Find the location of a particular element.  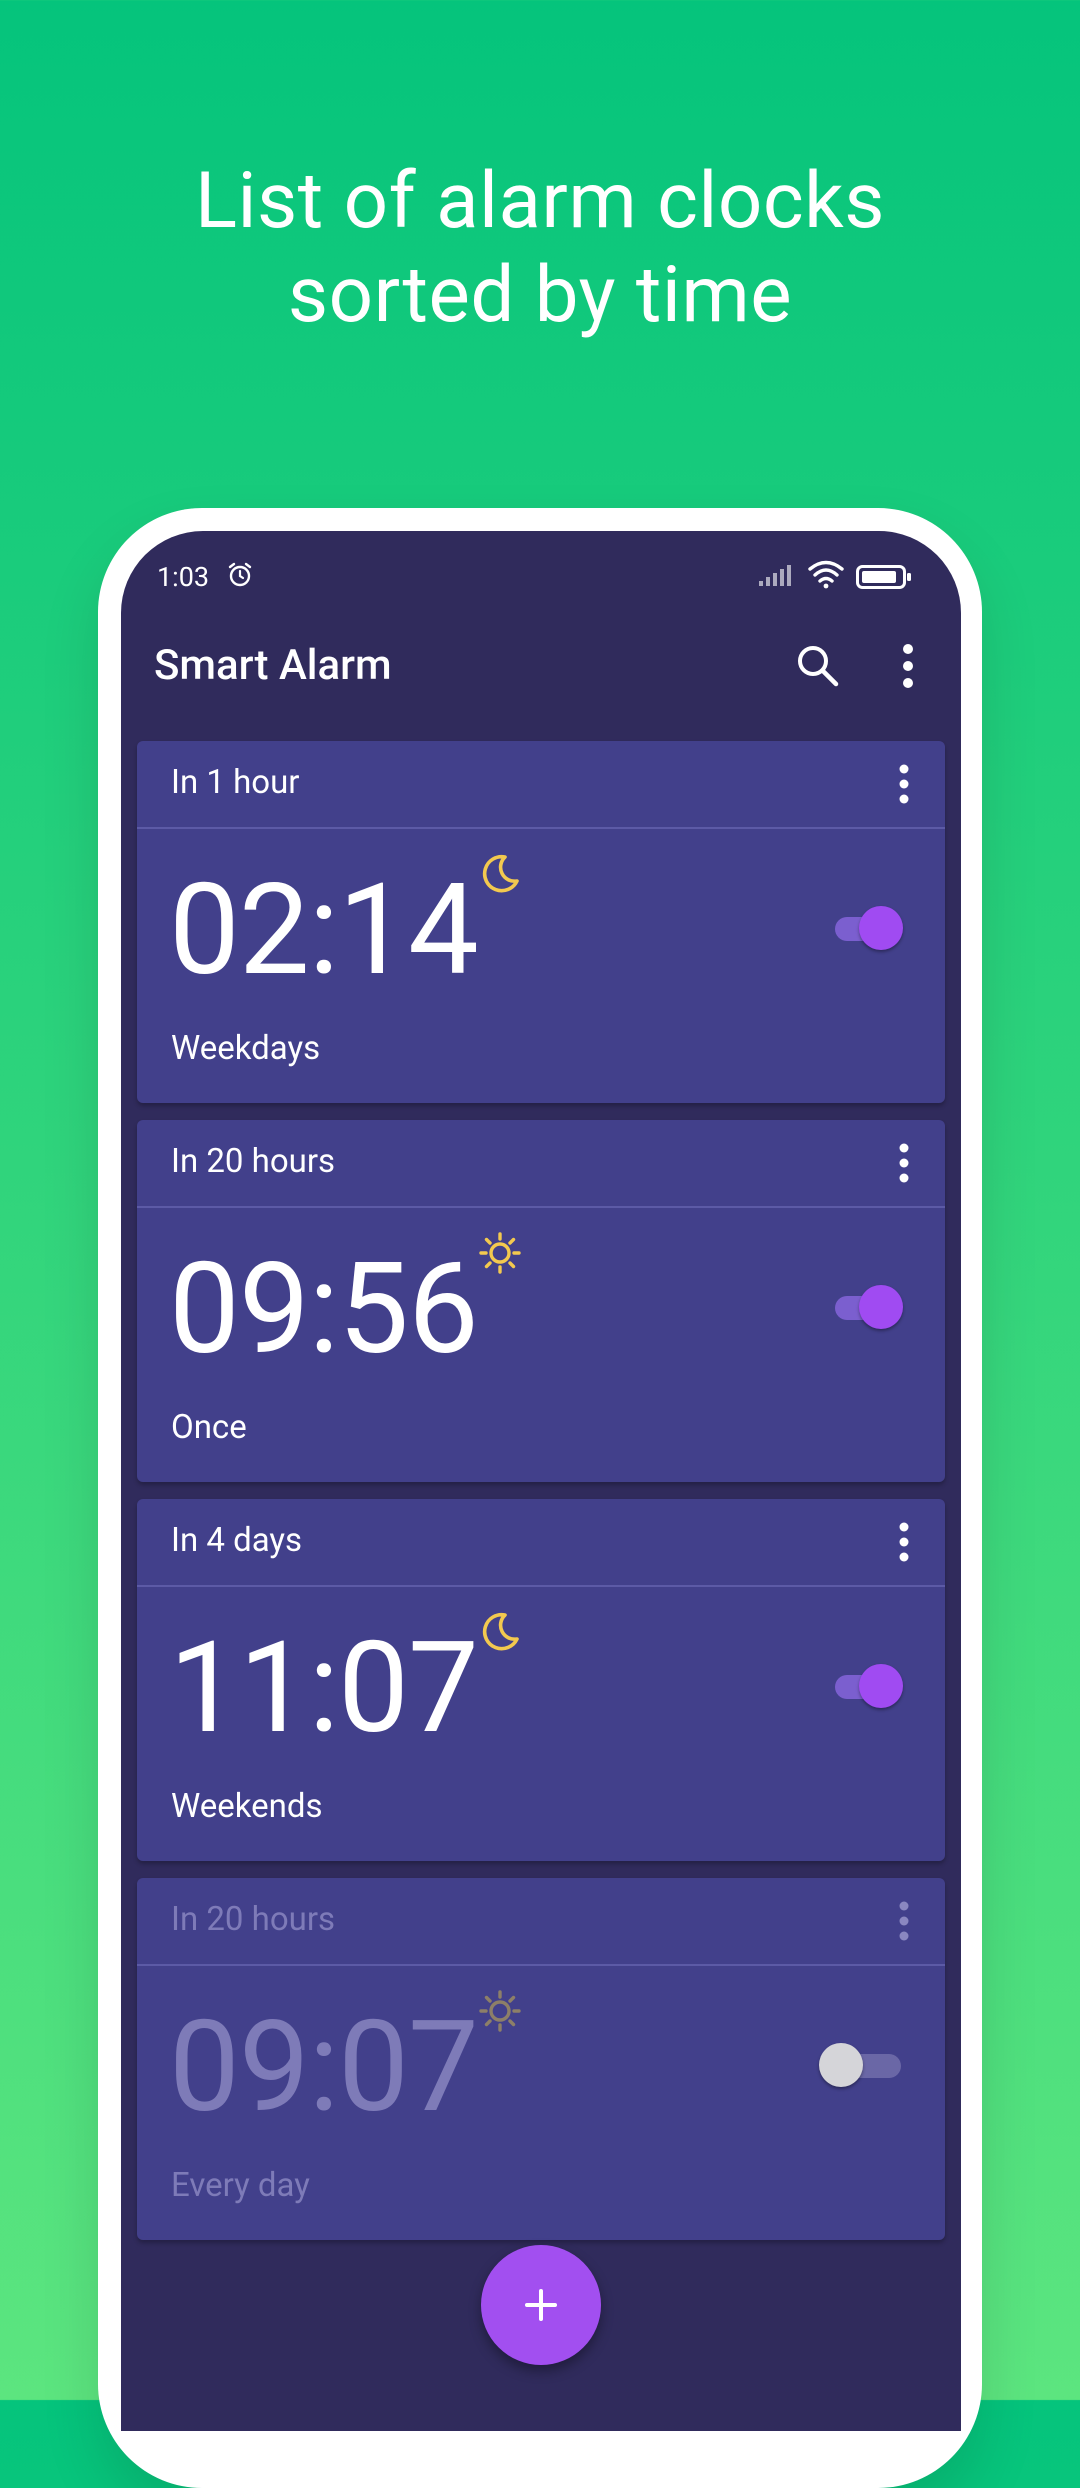

alarm-repeat: Weekends is located at coordinates (247, 1806).